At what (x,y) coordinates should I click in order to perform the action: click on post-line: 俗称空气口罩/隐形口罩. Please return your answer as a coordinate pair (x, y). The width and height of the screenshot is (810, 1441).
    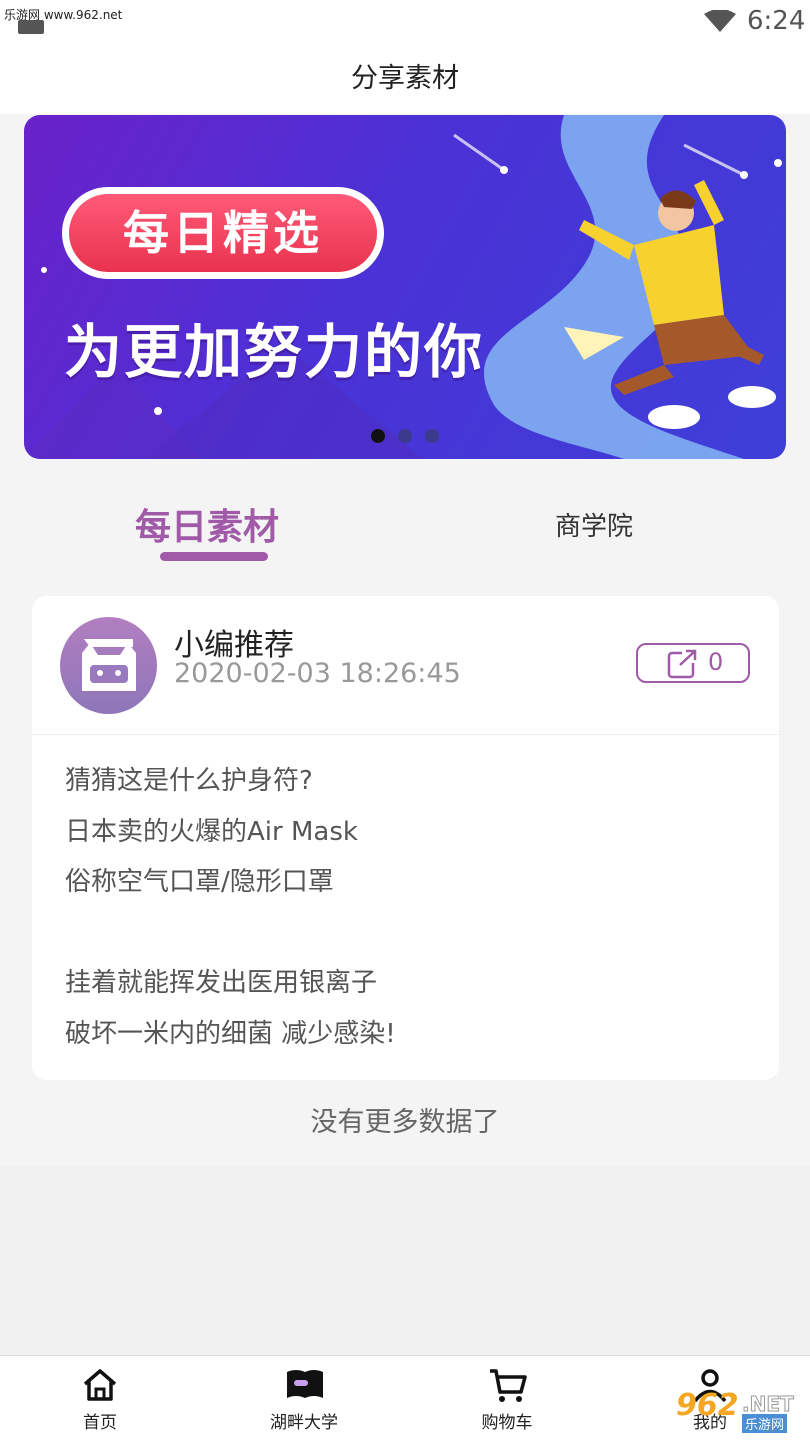
    Looking at the image, I should click on (199, 882).